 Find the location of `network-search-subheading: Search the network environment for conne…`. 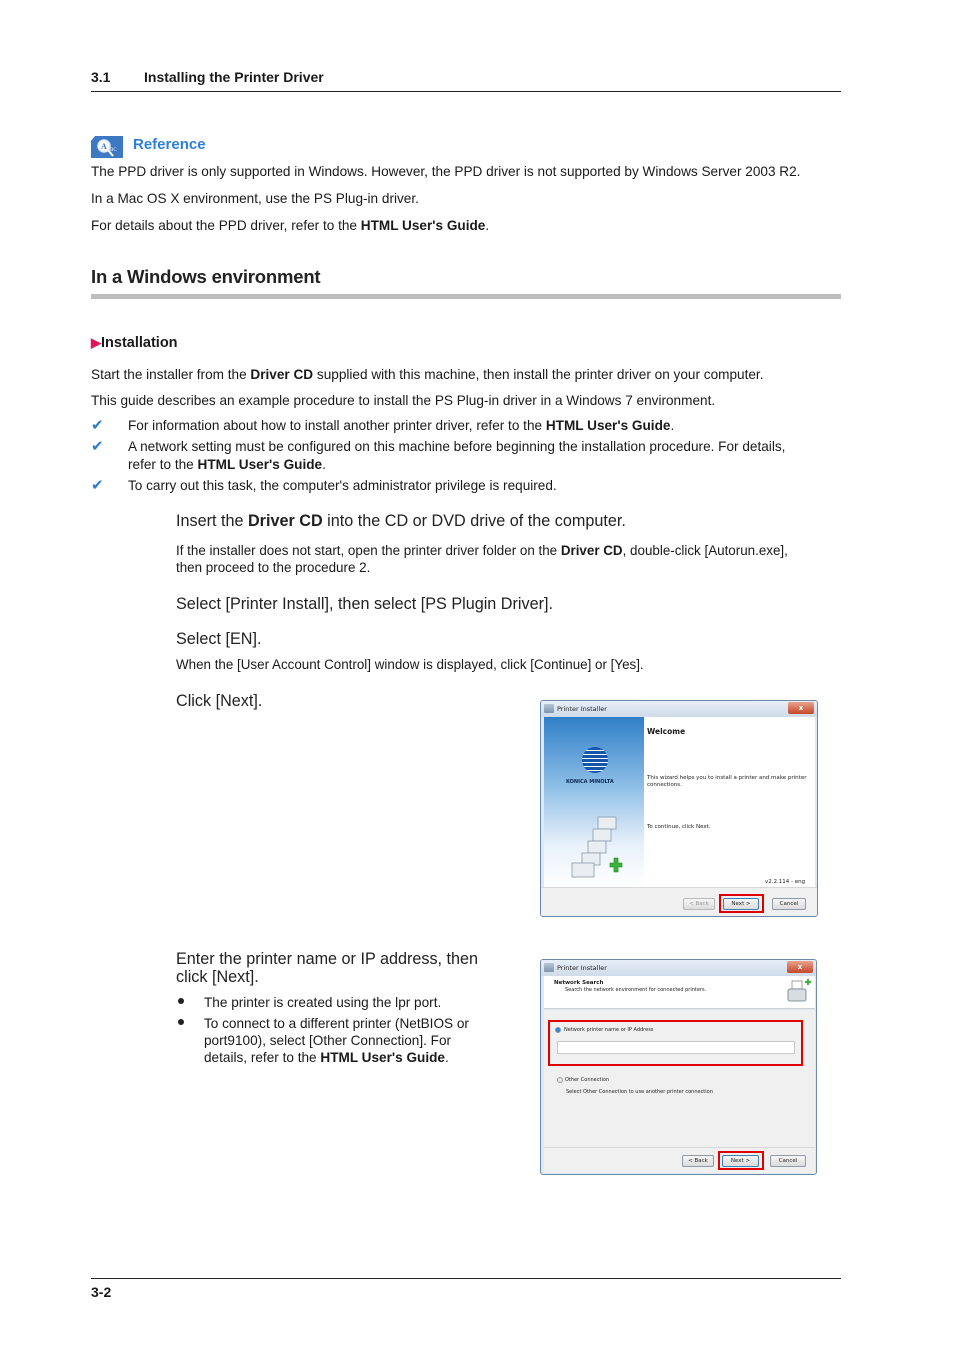

network-search-subheading: Search the network environment for conne… is located at coordinates (636, 990).